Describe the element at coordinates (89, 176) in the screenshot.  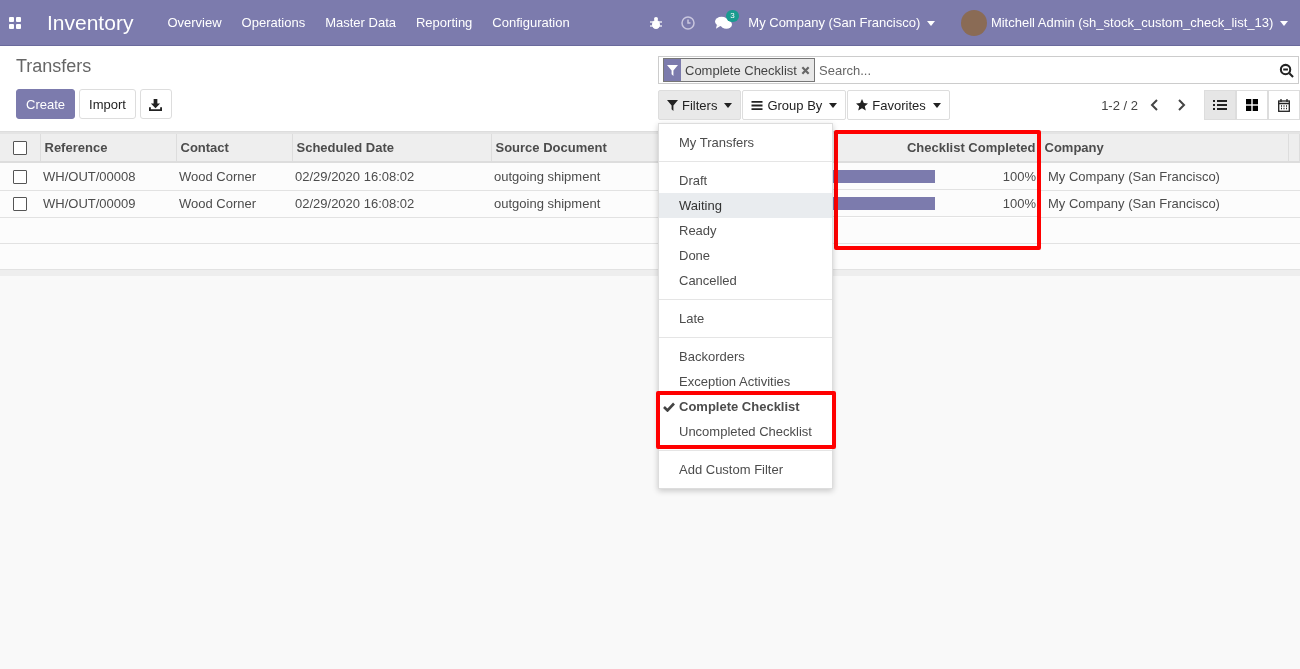
I see `table-cell: WH/OUT/00008` at that location.